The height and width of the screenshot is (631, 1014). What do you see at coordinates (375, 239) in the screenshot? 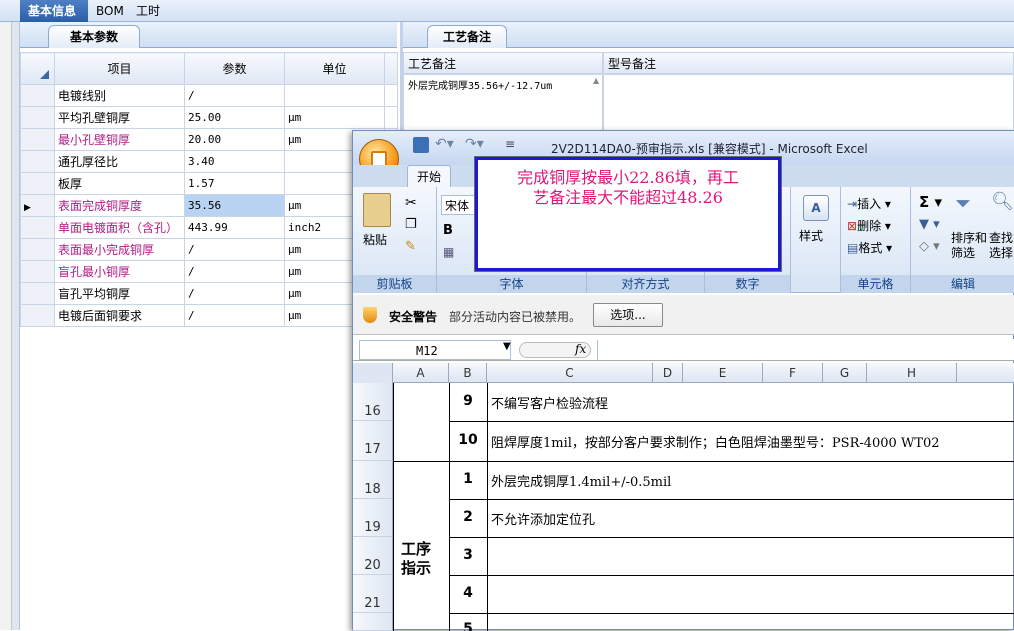
I see `paste-button: 粘贴` at bounding box center [375, 239].